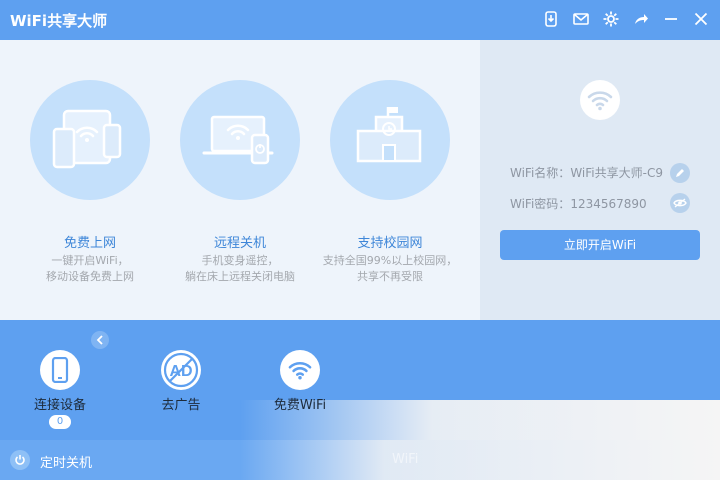 This screenshot has width=720, height=480. What do you see at coordinates (240, 260) in the screenshot?
I see `feature-desc-line1: 手机变身遥控，` at bounding box center [240, 260].